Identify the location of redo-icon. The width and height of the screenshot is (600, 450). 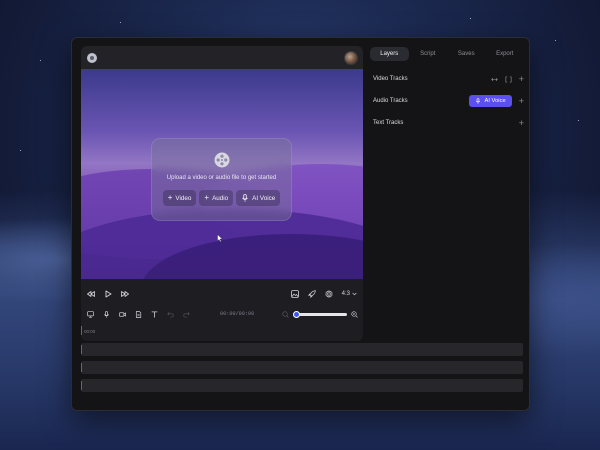
(186, 314).